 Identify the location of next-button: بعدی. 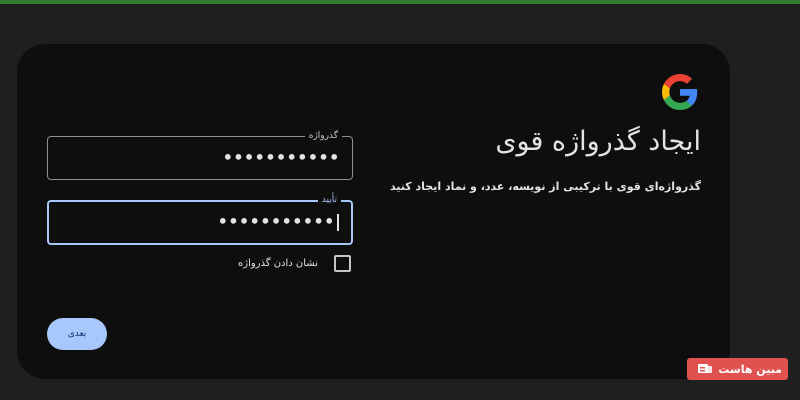
(77, 334).